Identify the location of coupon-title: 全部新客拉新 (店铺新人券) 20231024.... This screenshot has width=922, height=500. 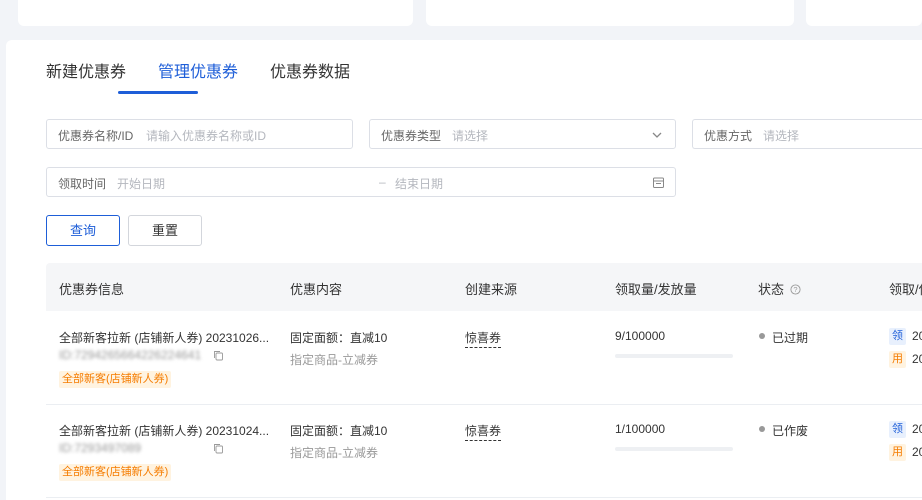
(164, 431).